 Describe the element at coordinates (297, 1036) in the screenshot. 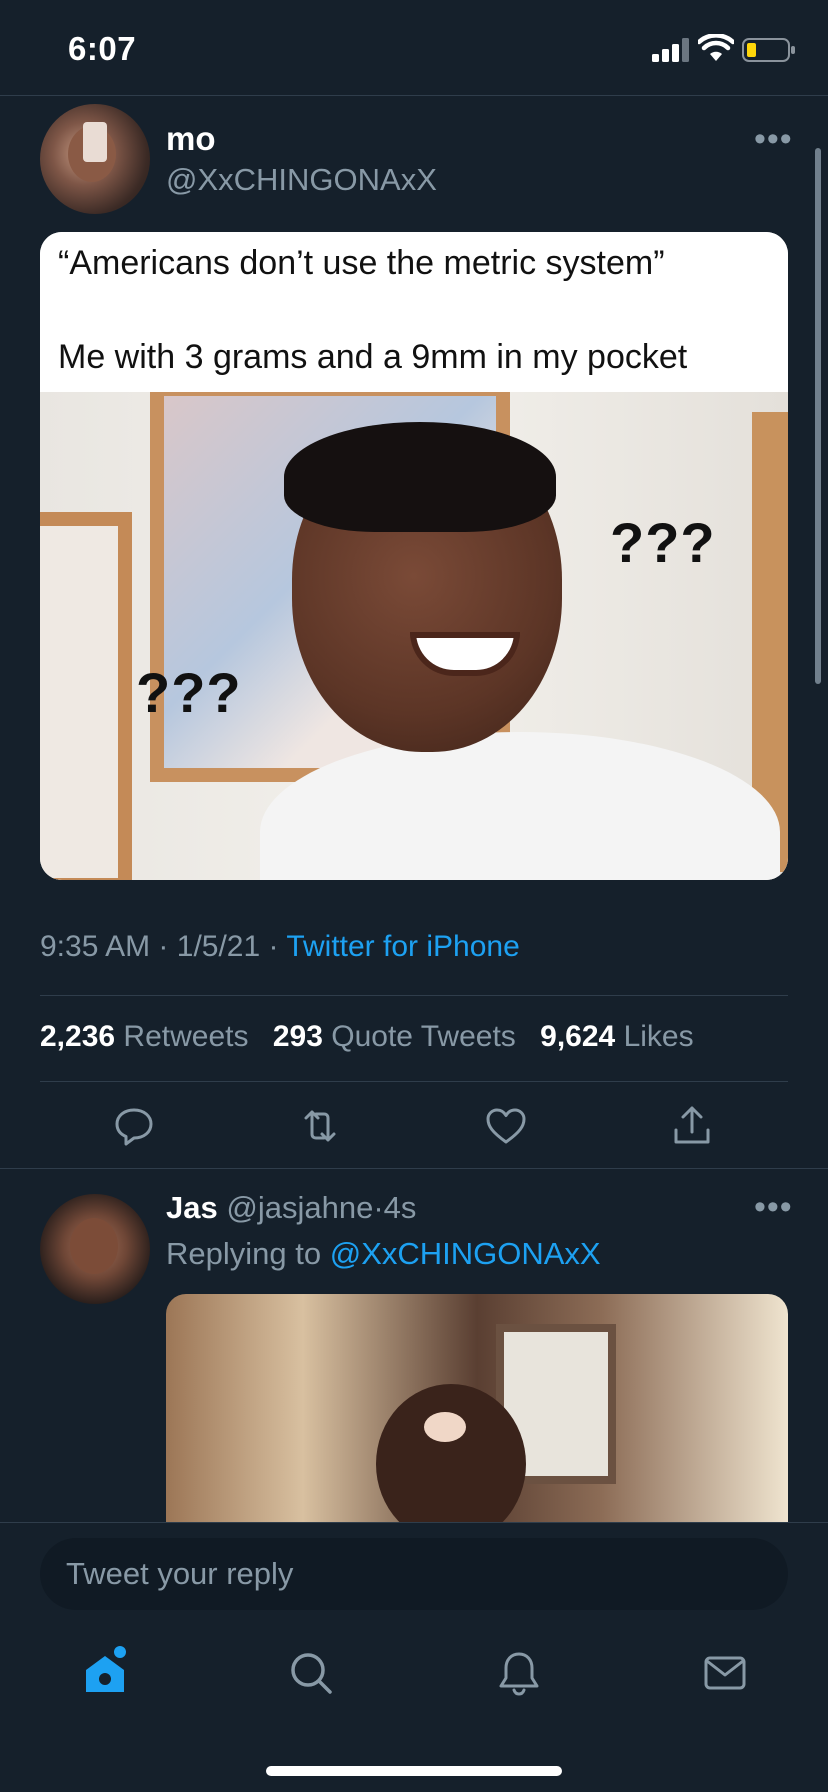

I see `quotes-count: 293` at that location.